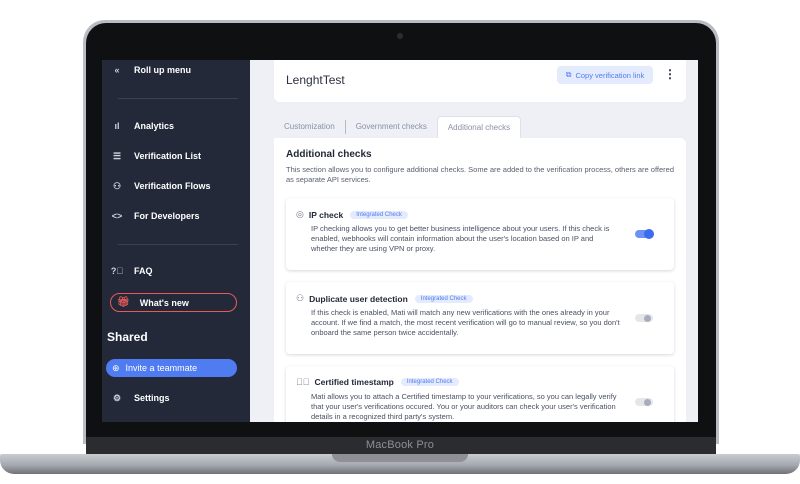  I want to click on check-title: Duplicate user detection, so click(358, 298).